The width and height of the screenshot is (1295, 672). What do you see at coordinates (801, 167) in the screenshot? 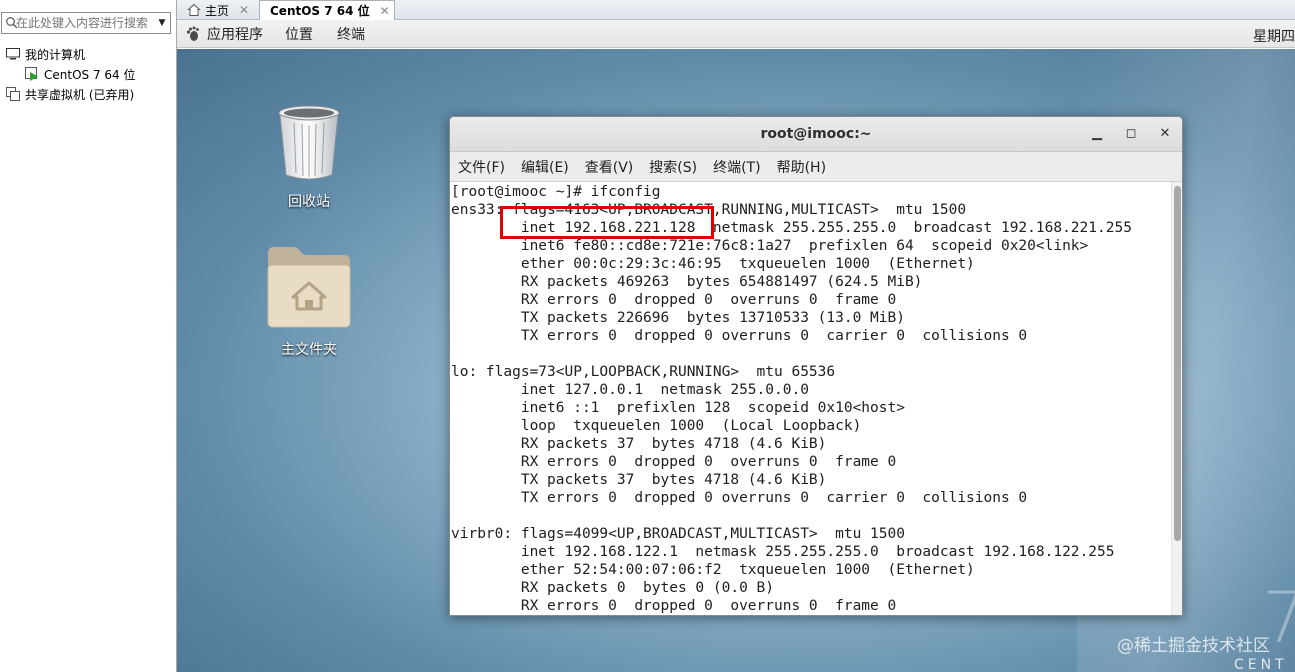
I see `menu-help: 帮助(H)` at bounding box center [801, 167].